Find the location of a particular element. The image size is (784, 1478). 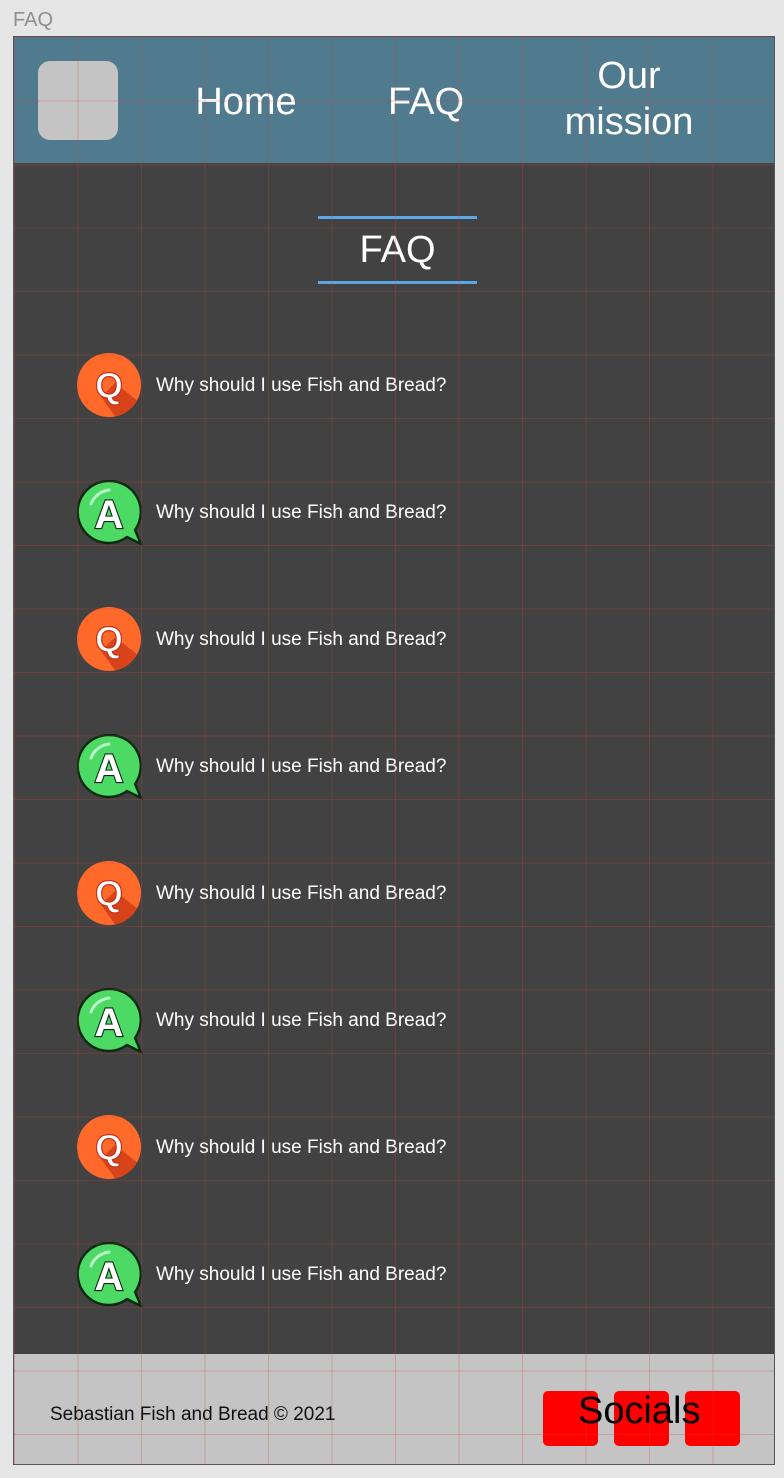

frame-label: FAQ is located at coordinates (33, 20).